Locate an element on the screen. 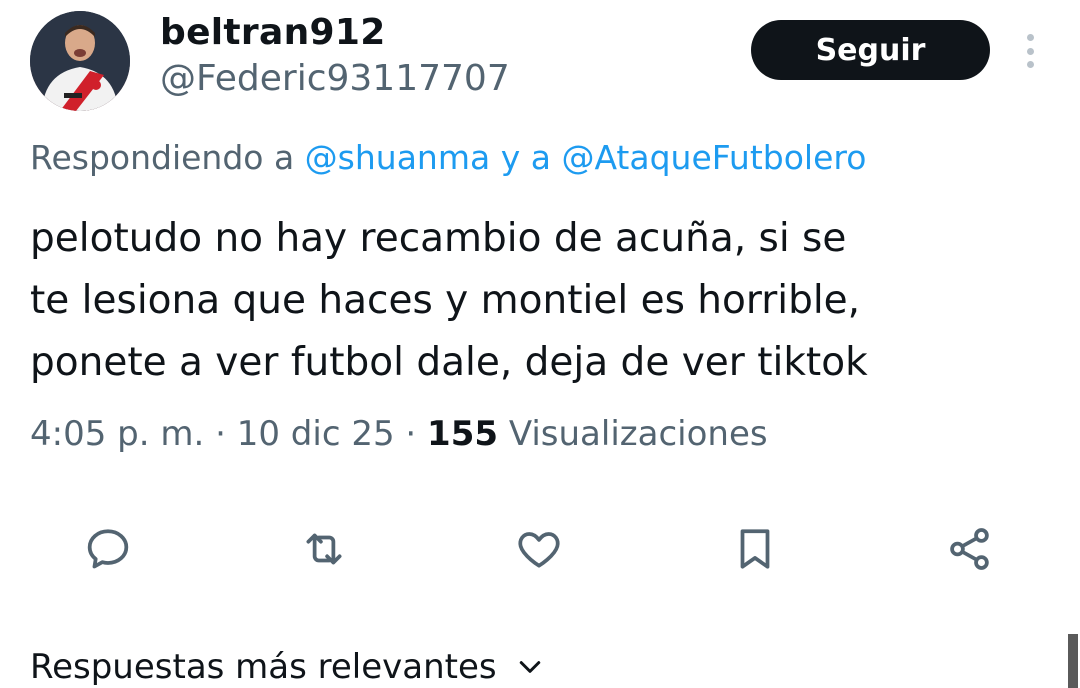 This screenshot has height=688, width=1080. scrollbar is located at coordinates (1073, 661).